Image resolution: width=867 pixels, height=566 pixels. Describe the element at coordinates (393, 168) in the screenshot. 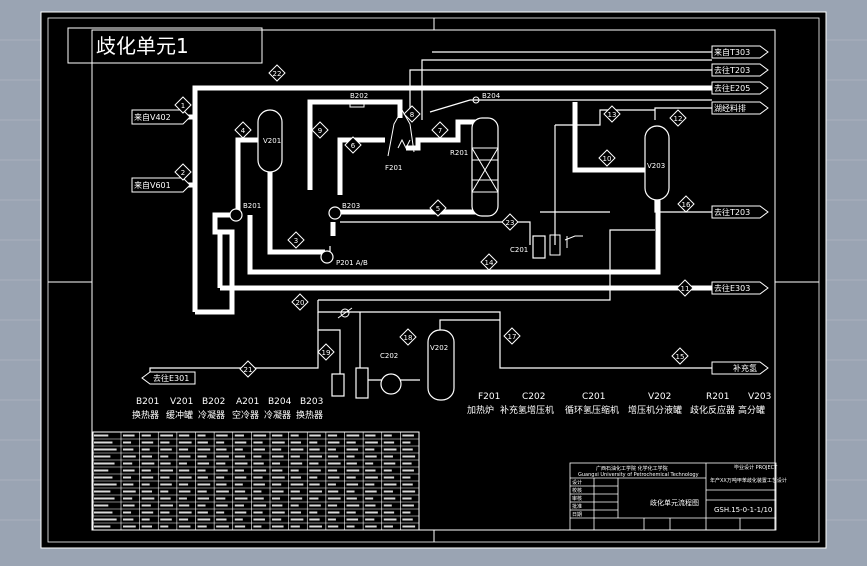

I see `tag-f201: F201` at that location.